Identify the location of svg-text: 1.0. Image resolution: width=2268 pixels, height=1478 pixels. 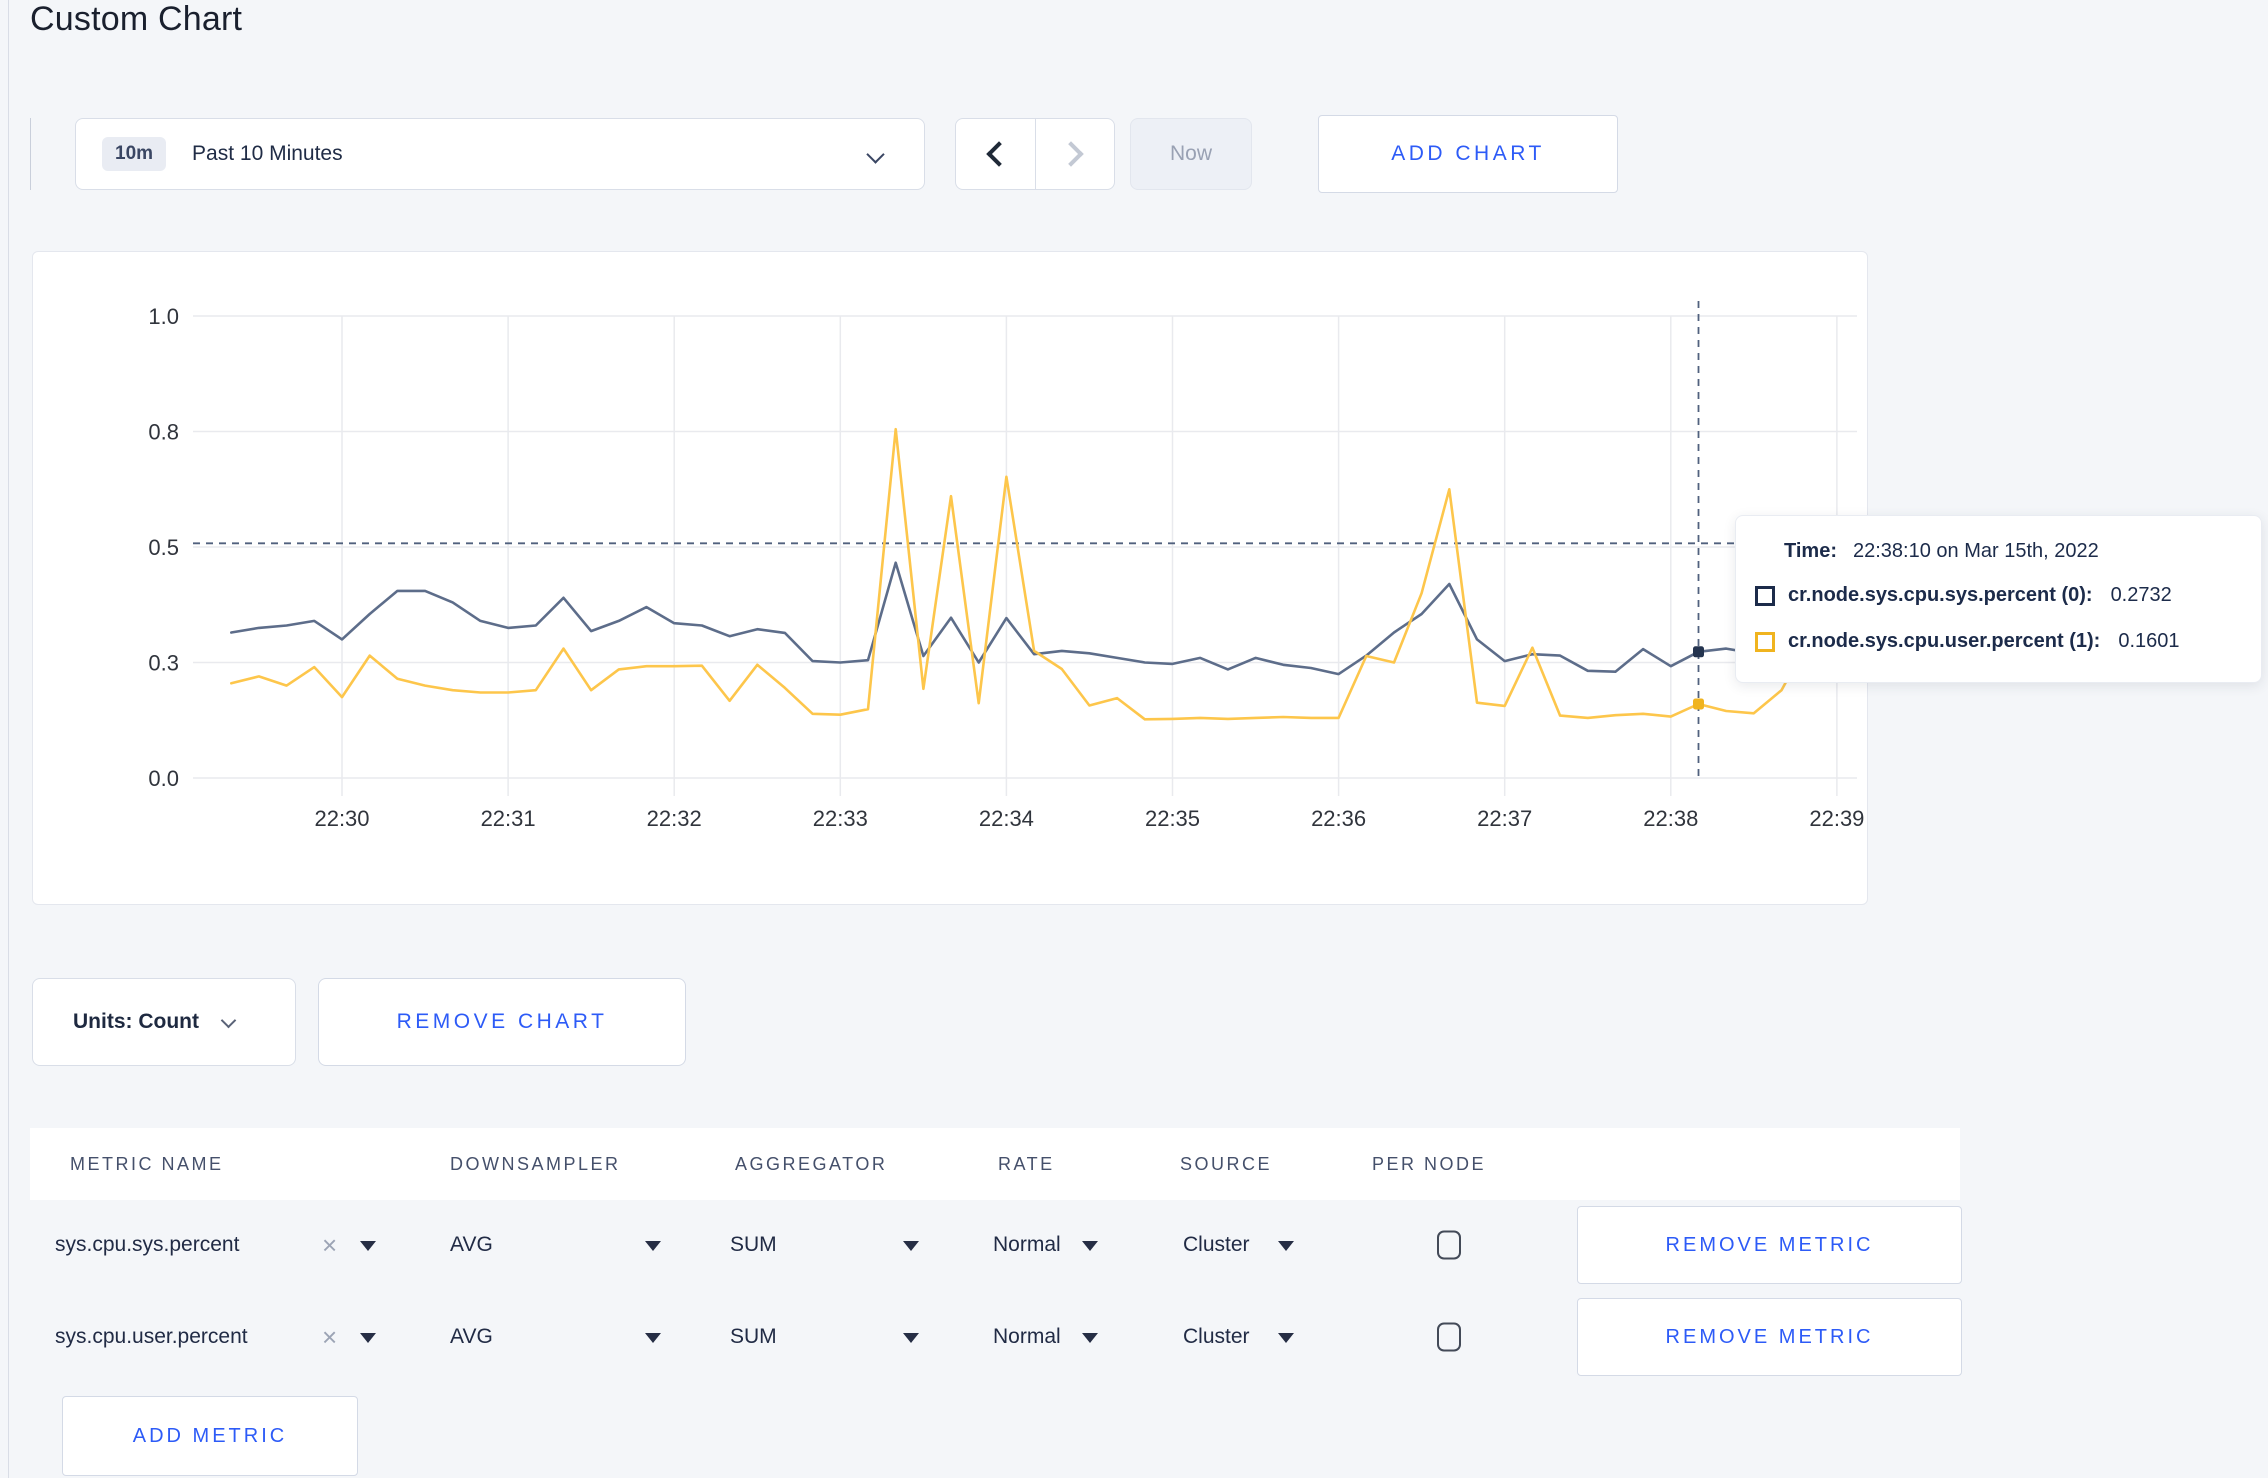
(163, 316).